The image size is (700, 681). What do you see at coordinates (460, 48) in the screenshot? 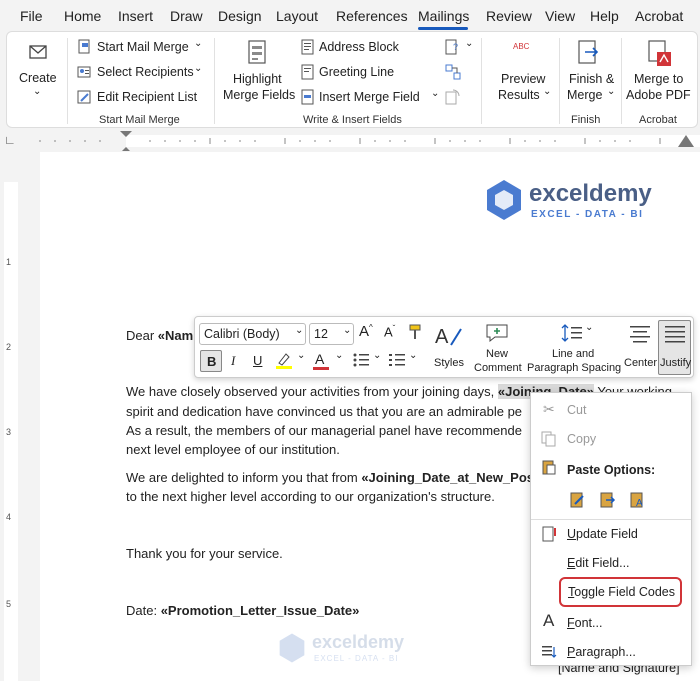
I see `rules-button: ? ⌄` at bounding box center [460, 48].